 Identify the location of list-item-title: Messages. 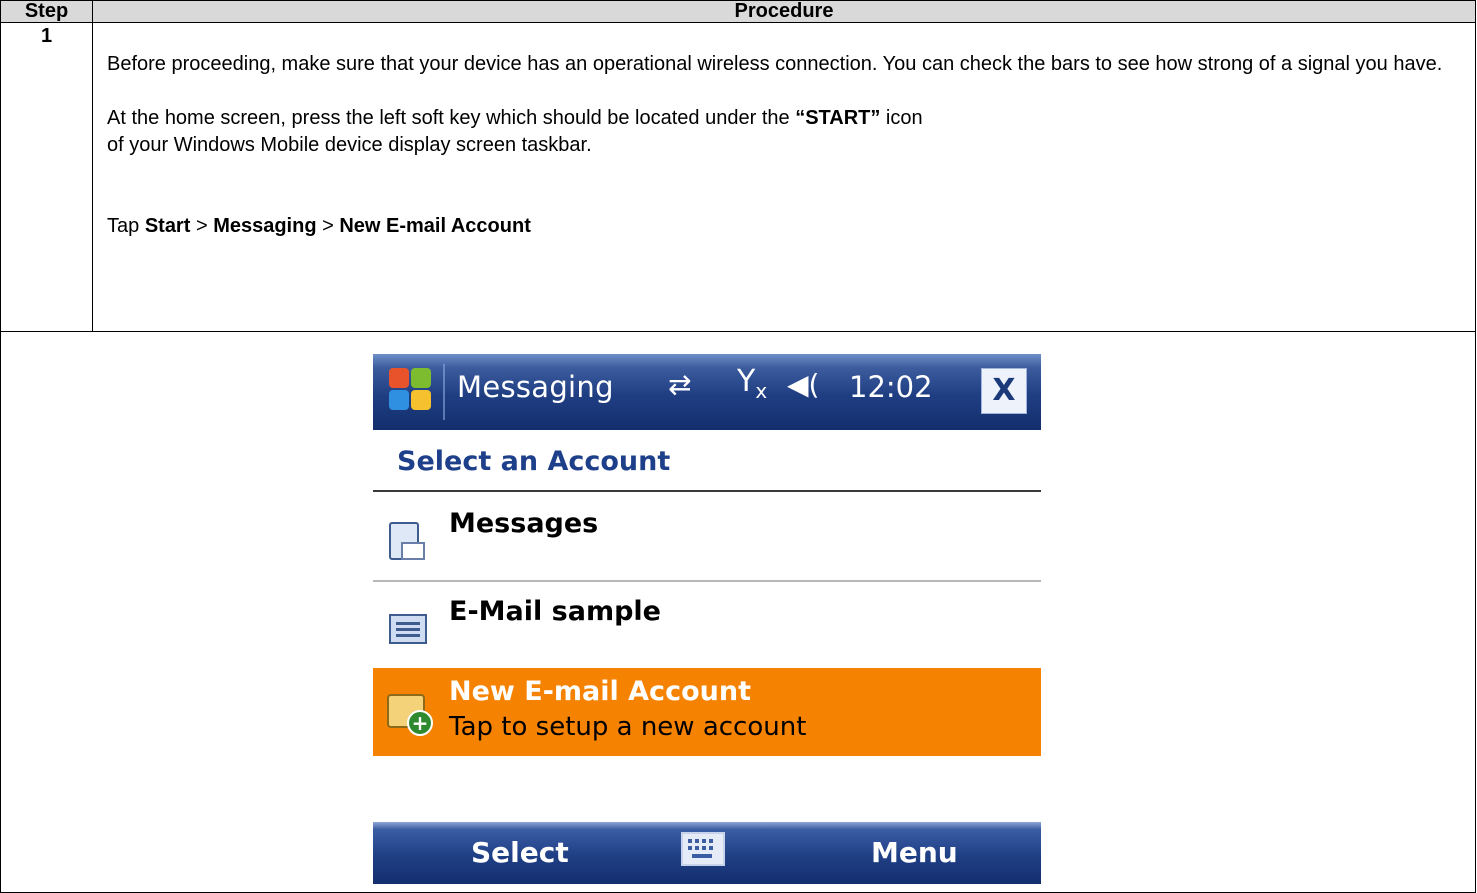
(524, 523).